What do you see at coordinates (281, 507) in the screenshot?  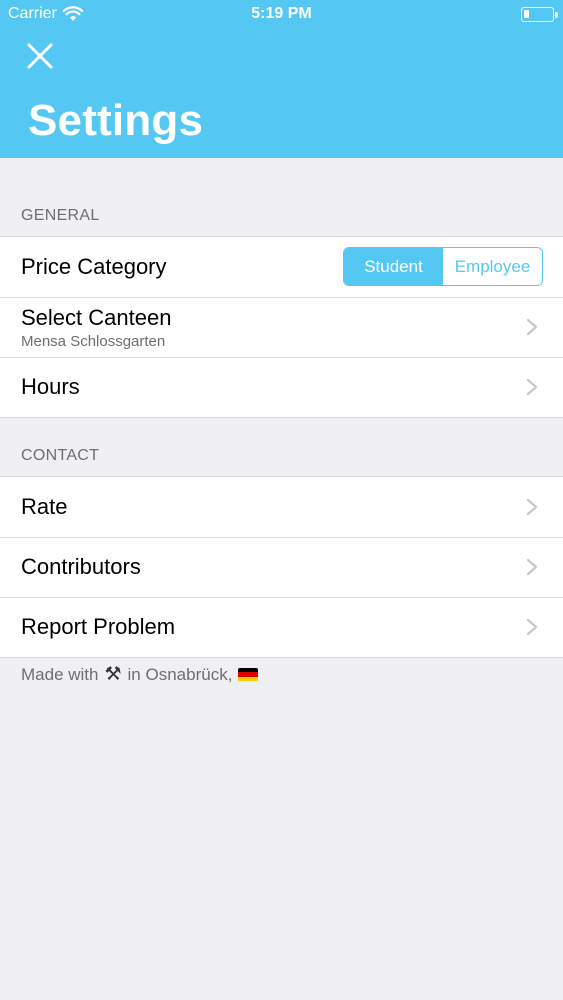 I see `rate-row: Rate` at bounding box center [281, 507].